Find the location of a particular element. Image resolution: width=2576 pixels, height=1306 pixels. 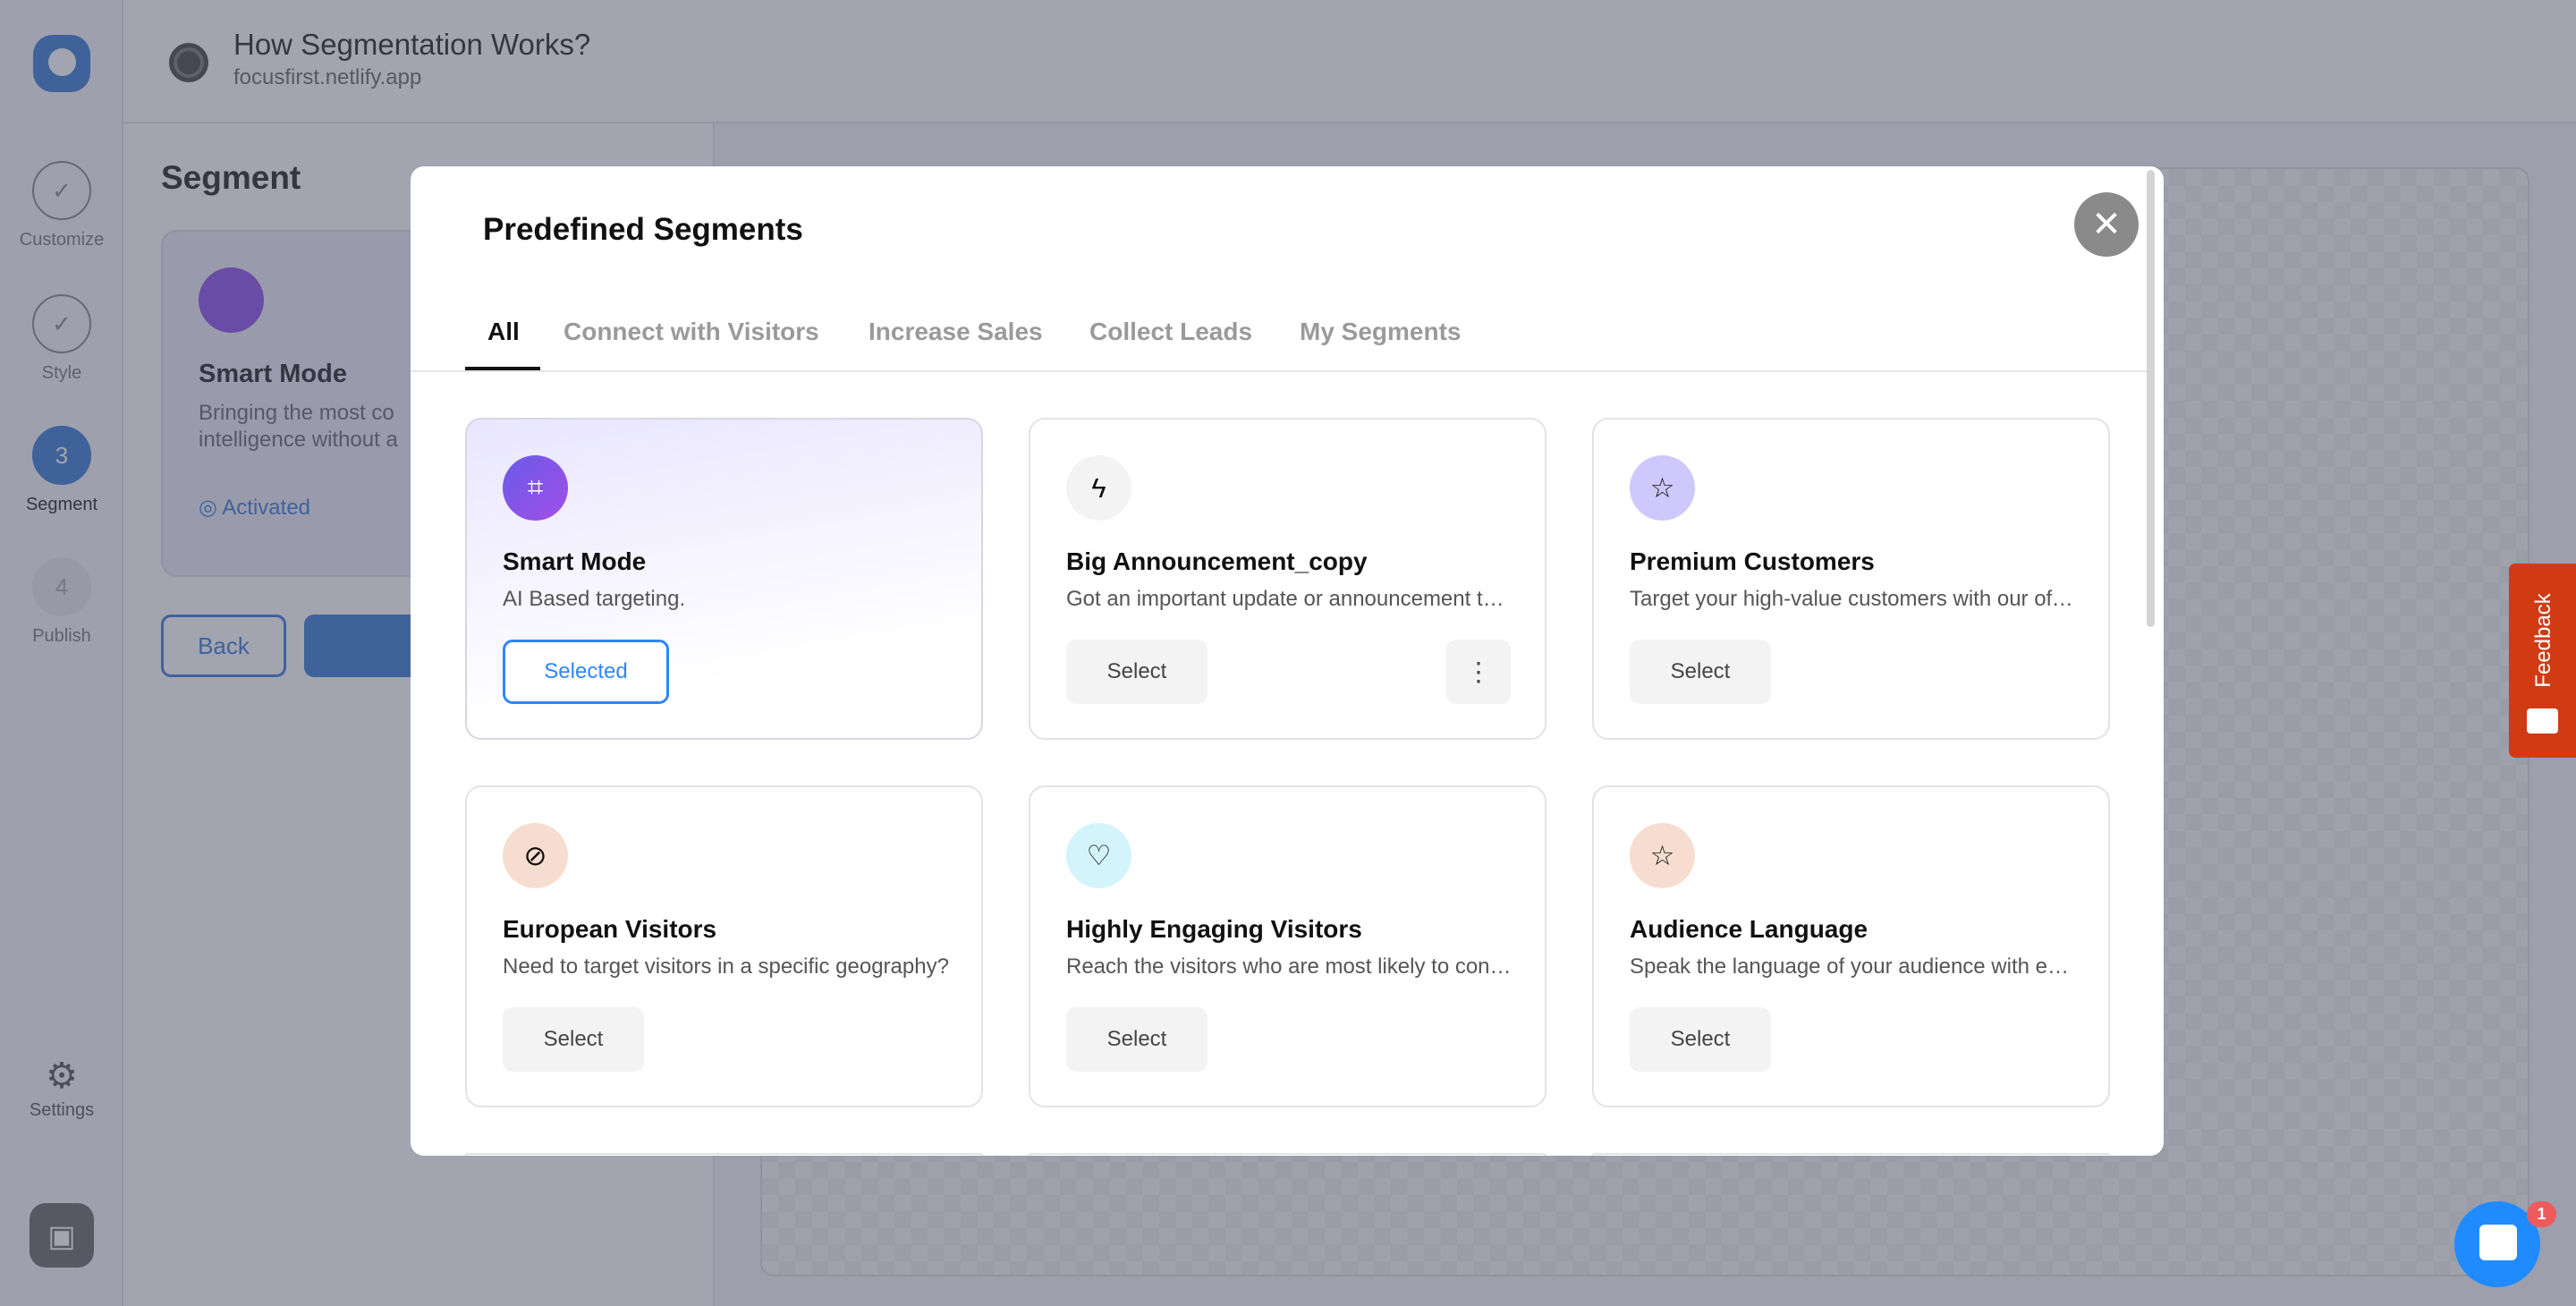

chat-button: 1 is located at coordinates (2505, 1244).